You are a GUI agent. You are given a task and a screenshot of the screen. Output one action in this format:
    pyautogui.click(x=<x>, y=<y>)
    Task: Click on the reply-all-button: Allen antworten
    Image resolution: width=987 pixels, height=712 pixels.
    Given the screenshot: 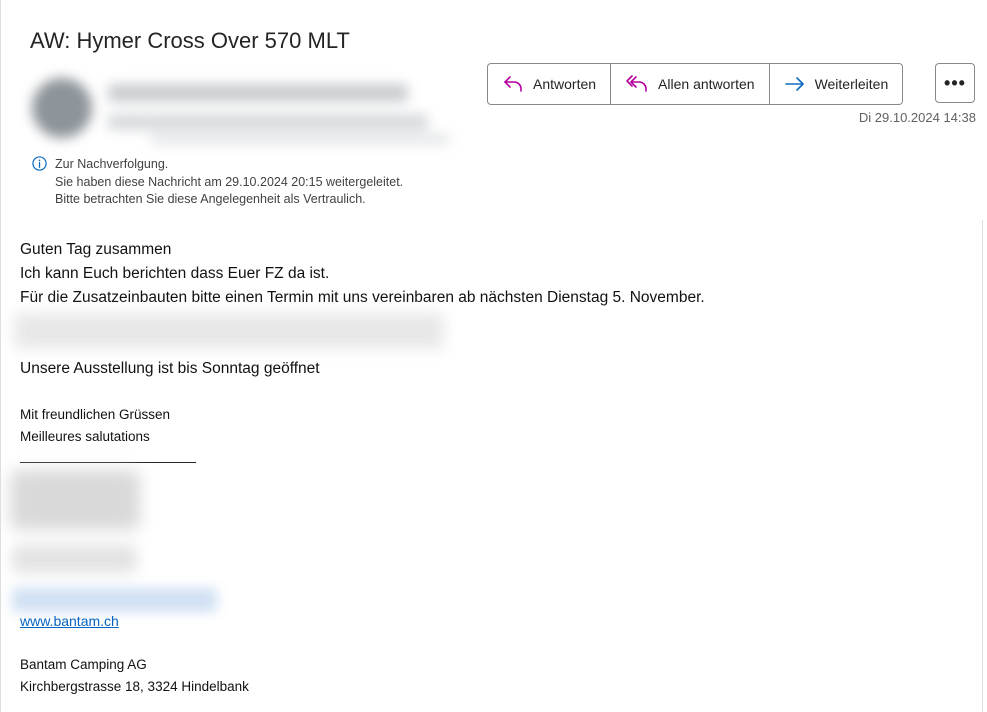 What is the action you would take?
    pyautogui.click(x=689, y=84)
    